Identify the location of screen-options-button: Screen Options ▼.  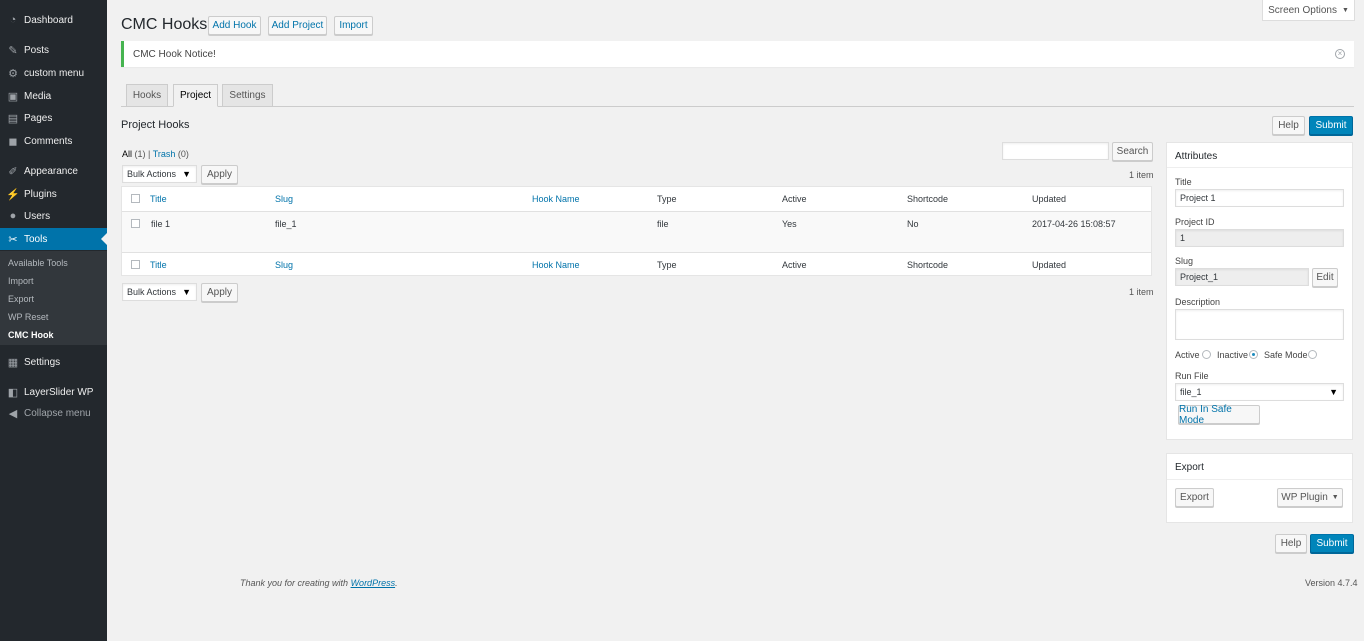
(1308, 10).